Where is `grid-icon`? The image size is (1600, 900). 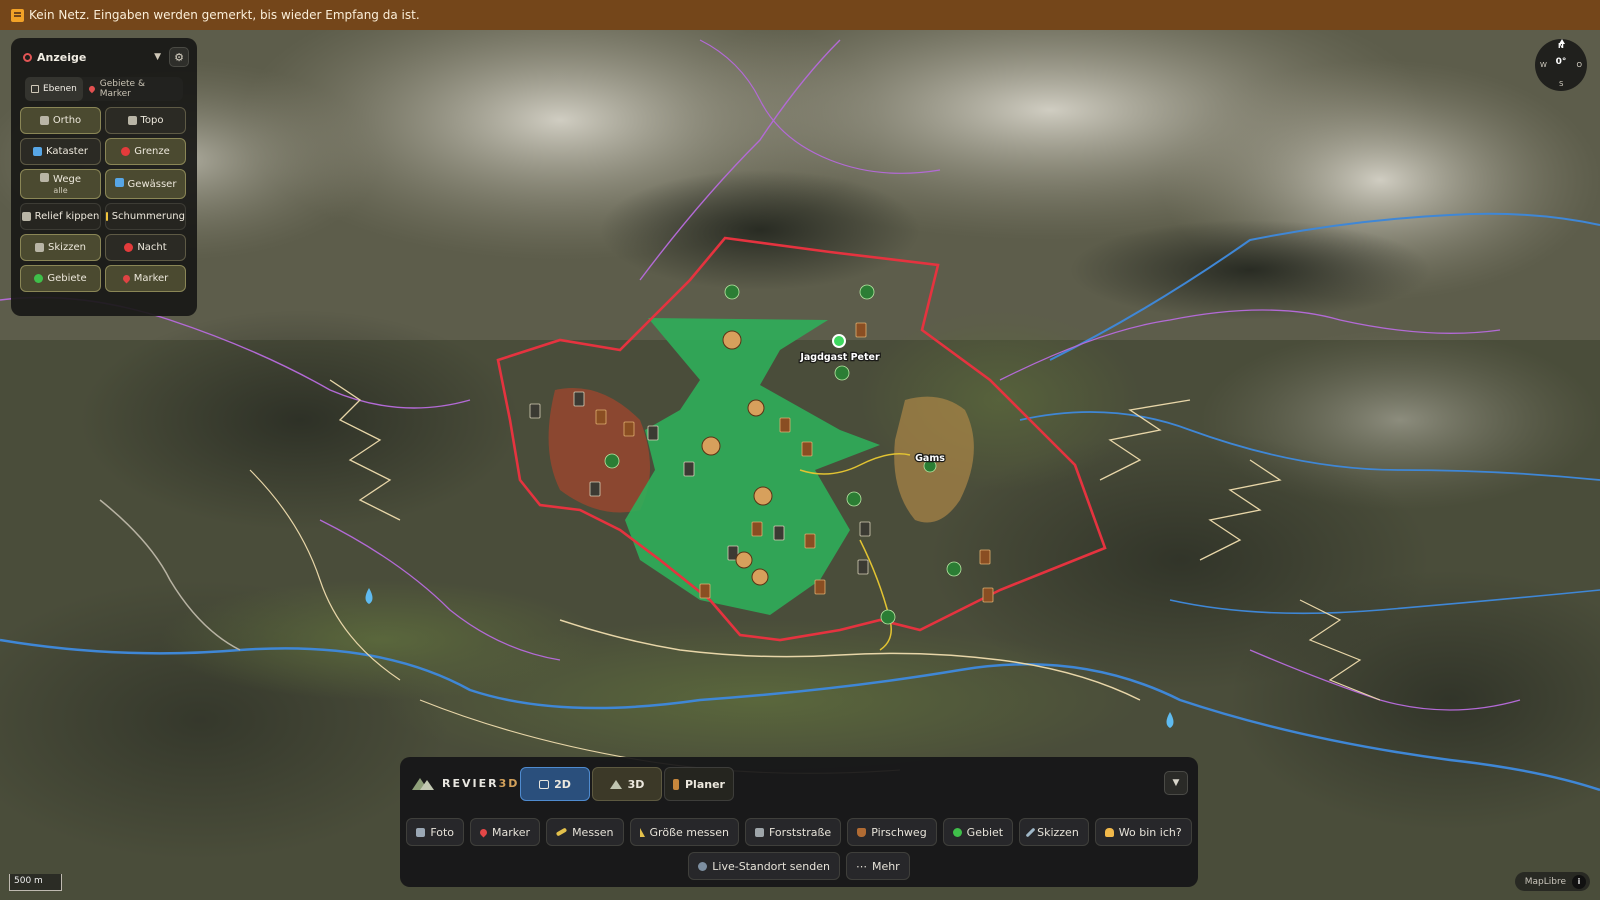 grid-icon is located at coordinates (38, 151).